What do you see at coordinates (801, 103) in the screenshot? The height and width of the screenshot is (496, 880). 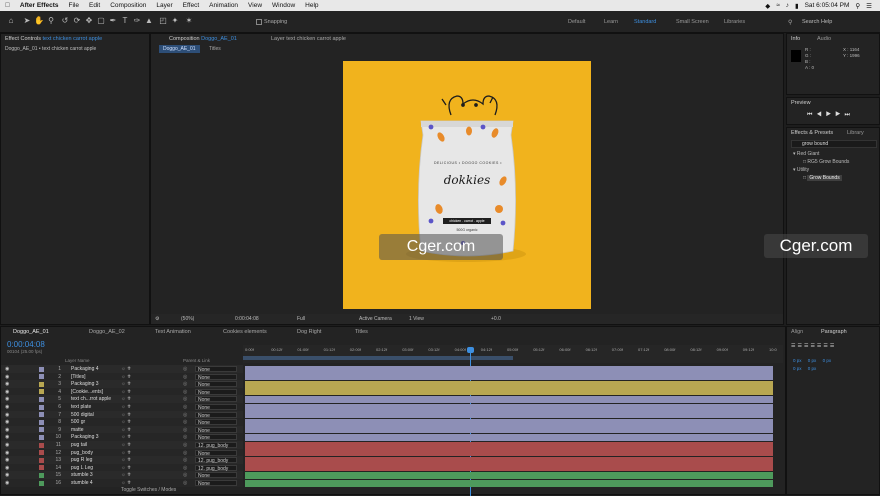 I see `preview-tab: Preview` at bounding box center [801, 103].